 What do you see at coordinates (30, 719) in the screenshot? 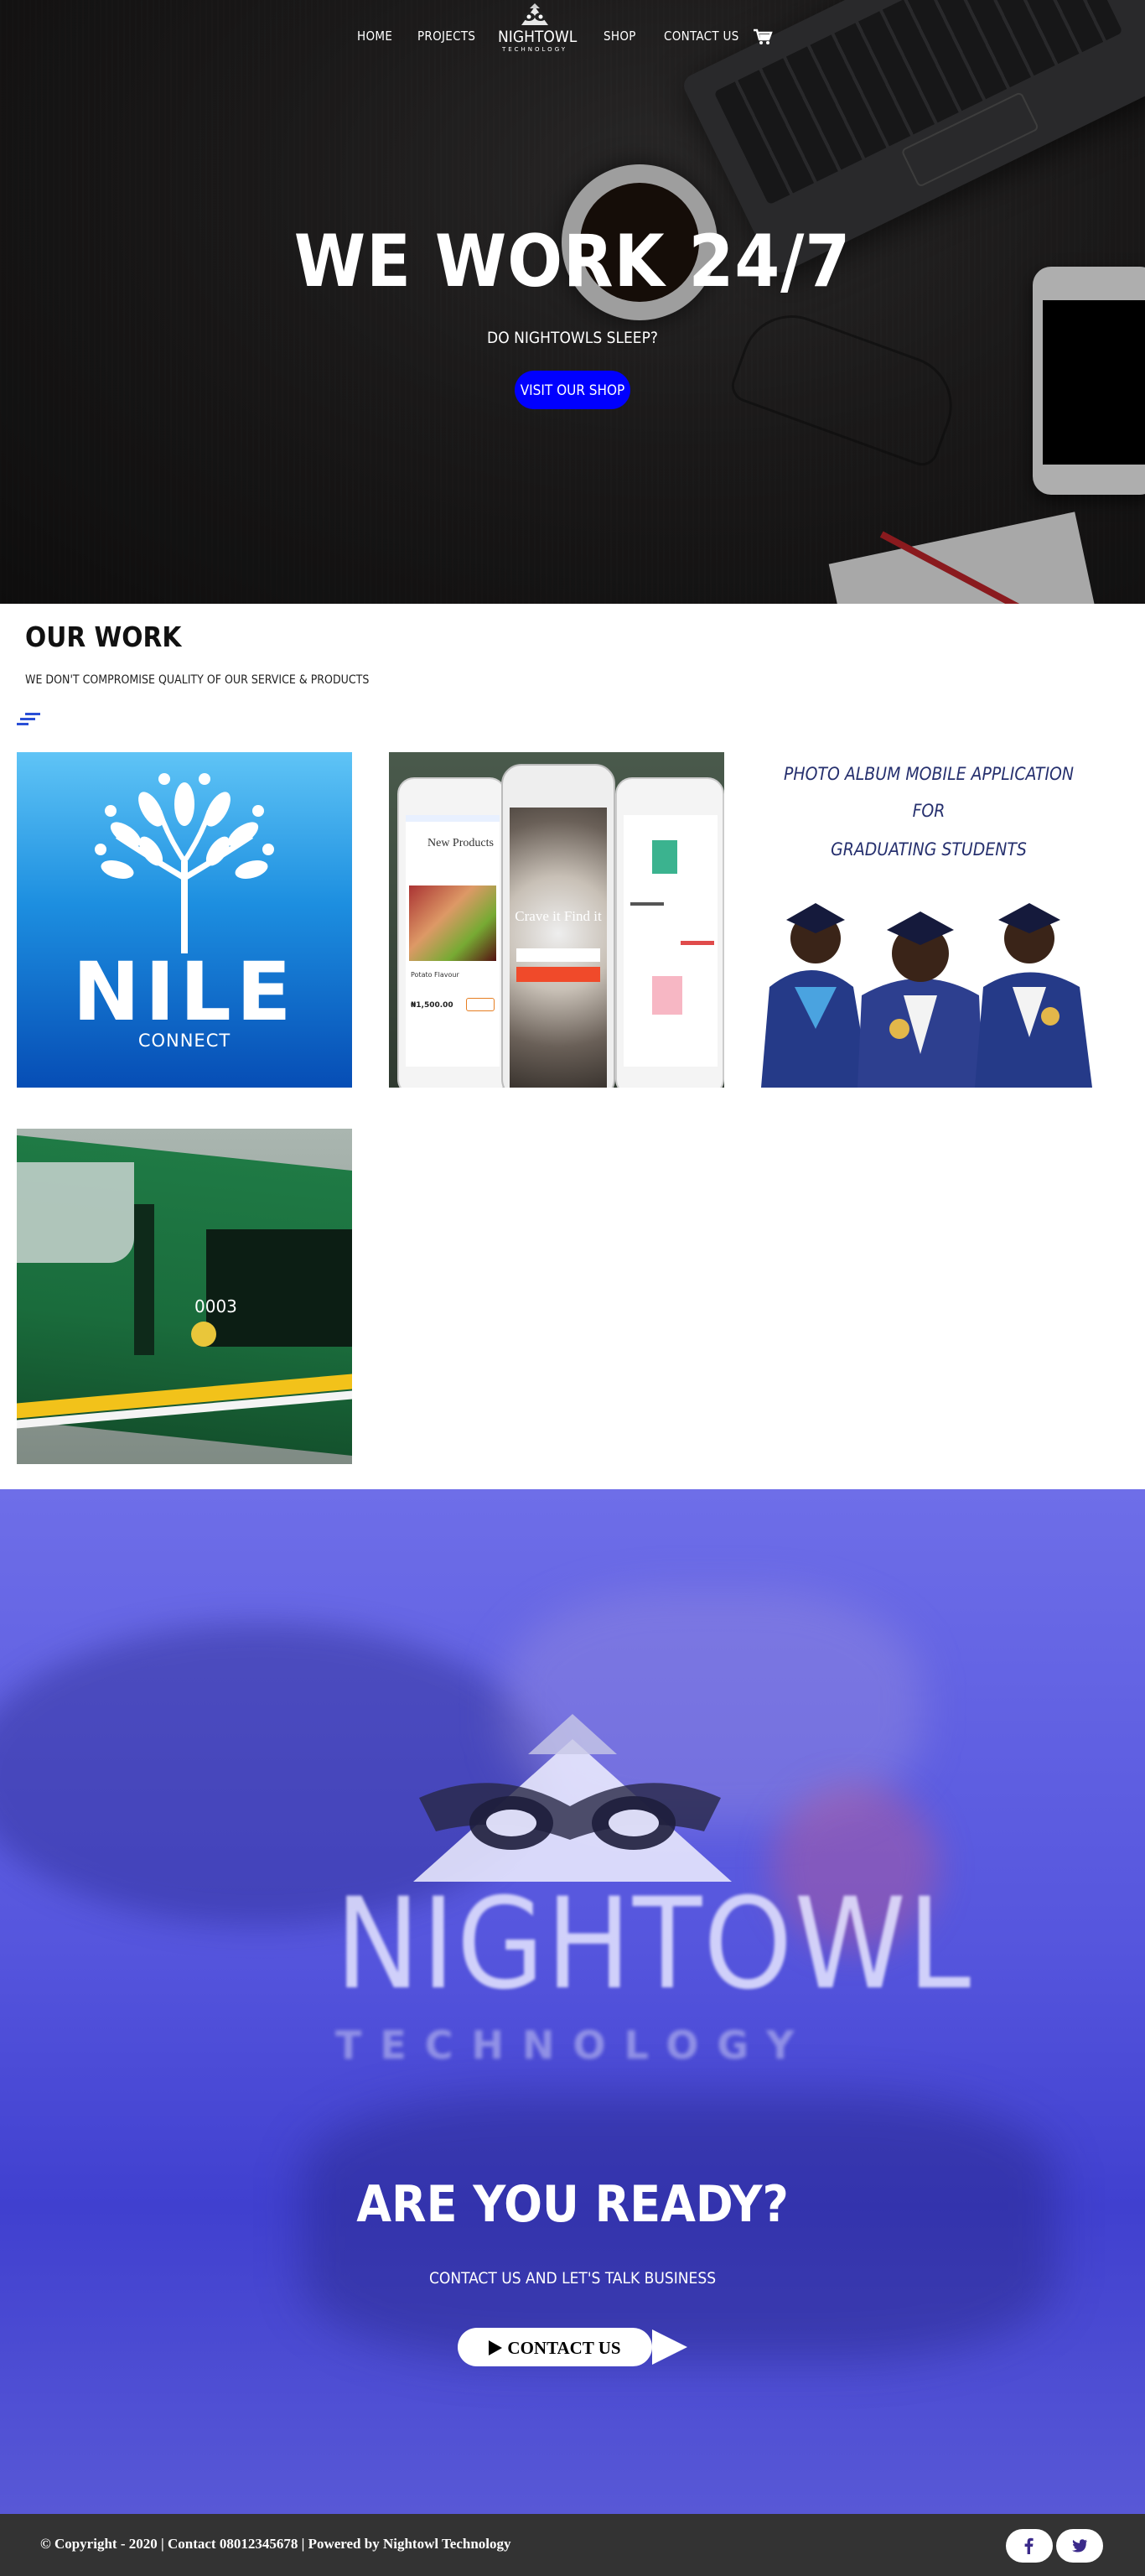
I see `filter-icon` at bounding box center [30, 719].